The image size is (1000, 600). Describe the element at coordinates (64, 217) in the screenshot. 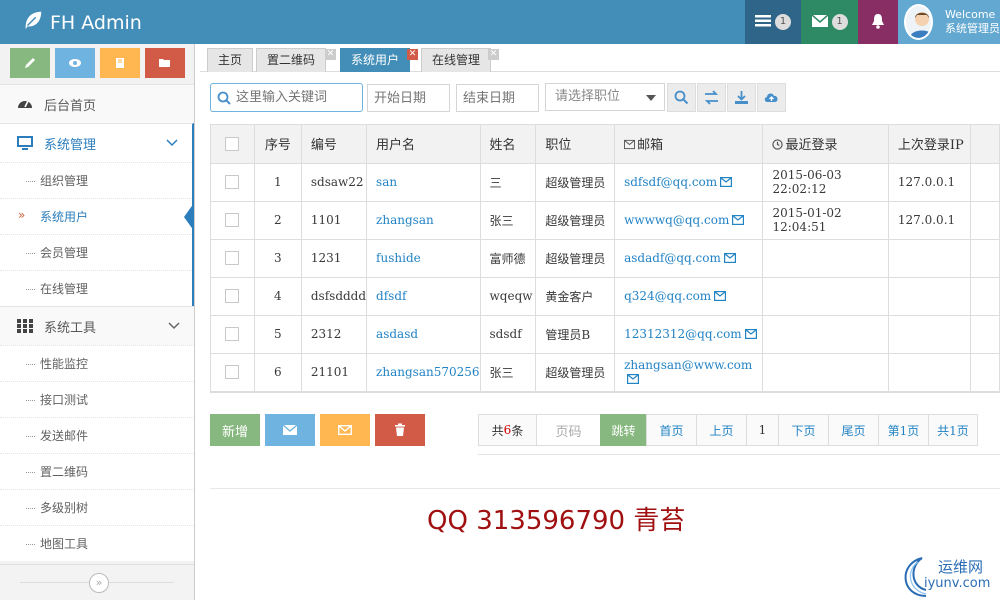

I see `sidebar-item-label: 系统用户` at that location.